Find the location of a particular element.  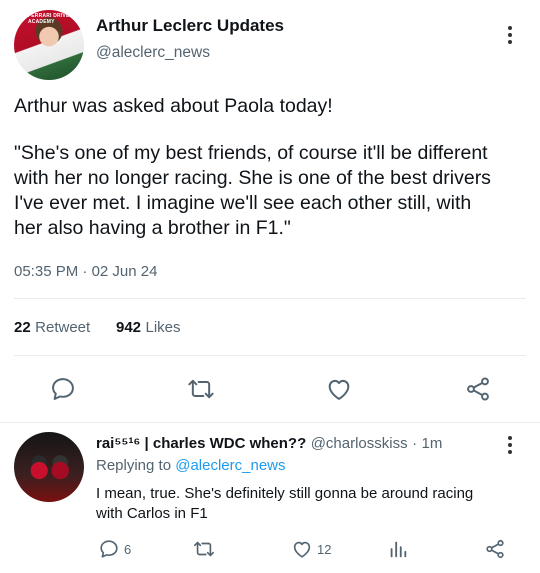

reply-reply-count: 6 is located at coordinates (128, 549).